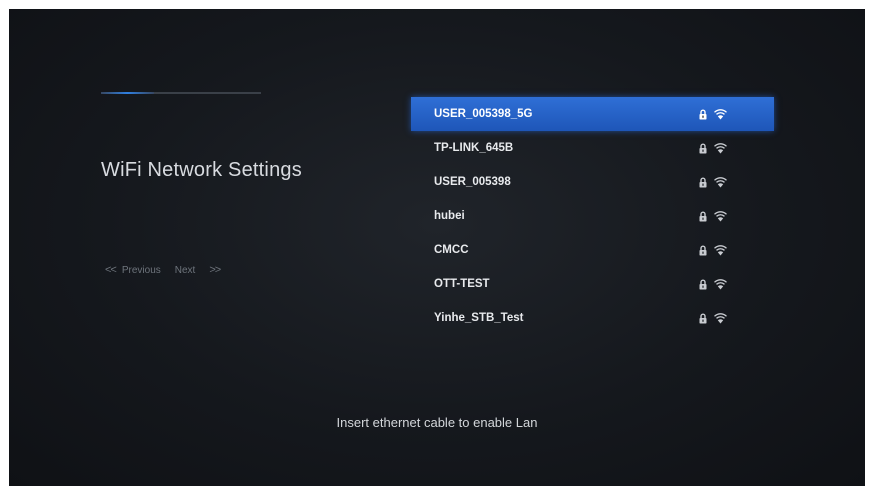  I want to click on wifi-network-item: USER_005398, so click(592, 182).